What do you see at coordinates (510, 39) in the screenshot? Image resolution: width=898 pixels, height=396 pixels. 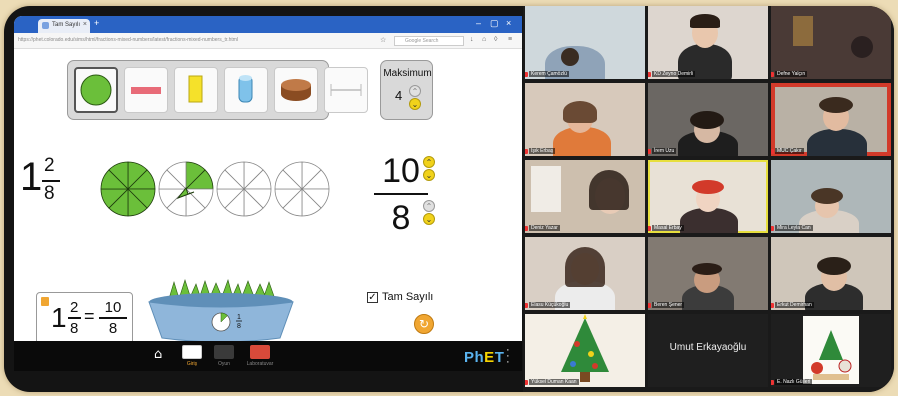 I see `menu-icon: ≡` at bounding box center [510, 39].